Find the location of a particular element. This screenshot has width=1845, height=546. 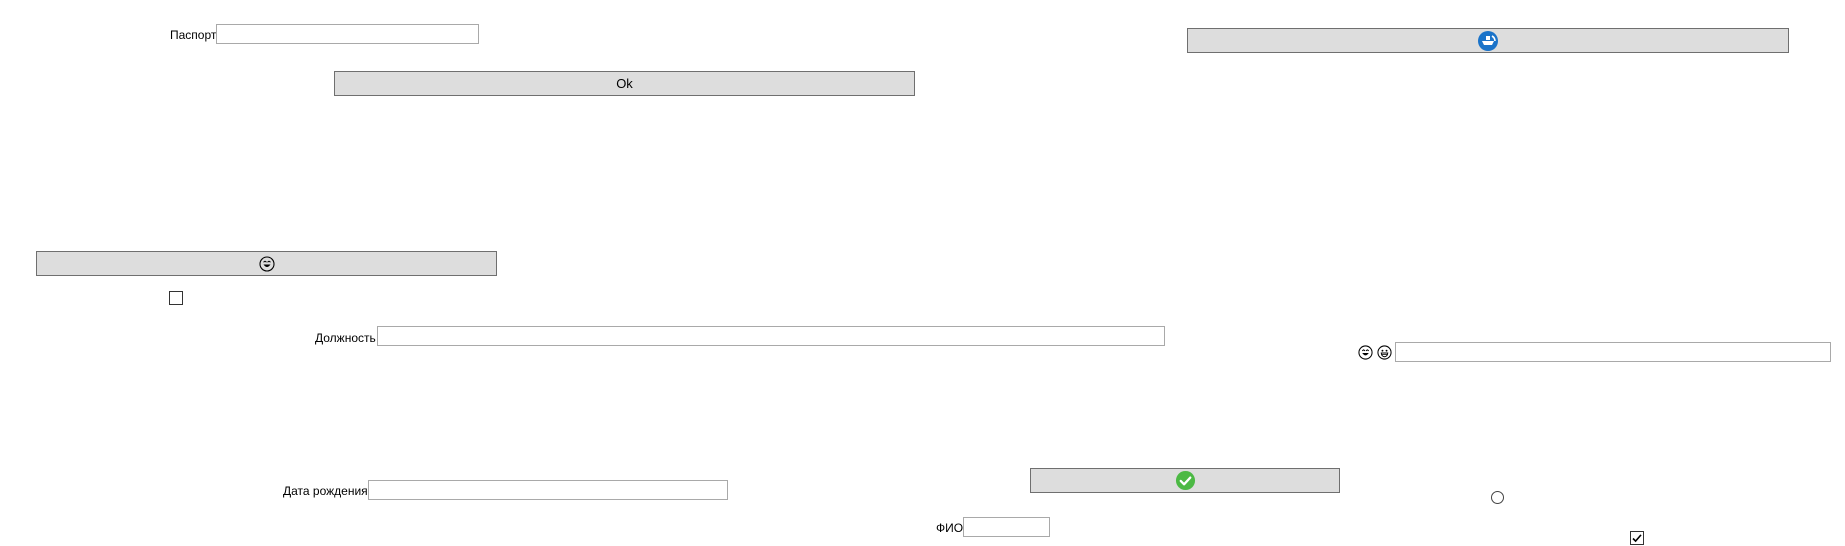

birth-date-input is located at coordinates (548, 490).